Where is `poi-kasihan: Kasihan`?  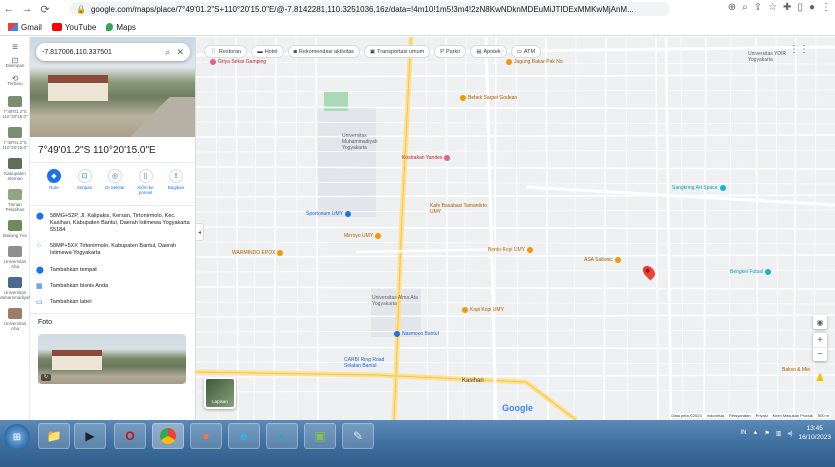
poi-kasihan: Kasihan is located at coordinates (473, 381).